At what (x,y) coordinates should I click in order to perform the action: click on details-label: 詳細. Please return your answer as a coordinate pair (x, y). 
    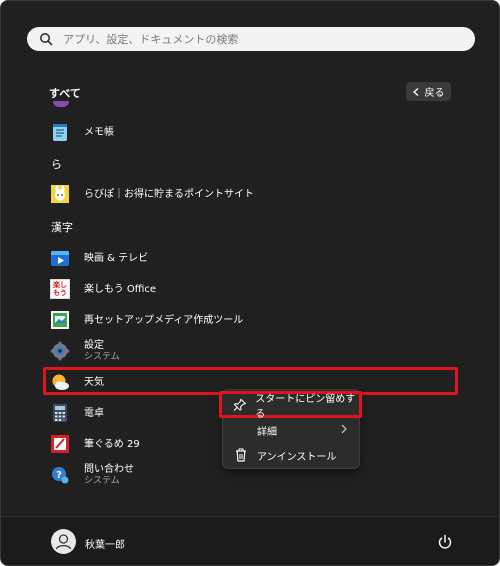
    Looking at the image, I should click on (267, 432).